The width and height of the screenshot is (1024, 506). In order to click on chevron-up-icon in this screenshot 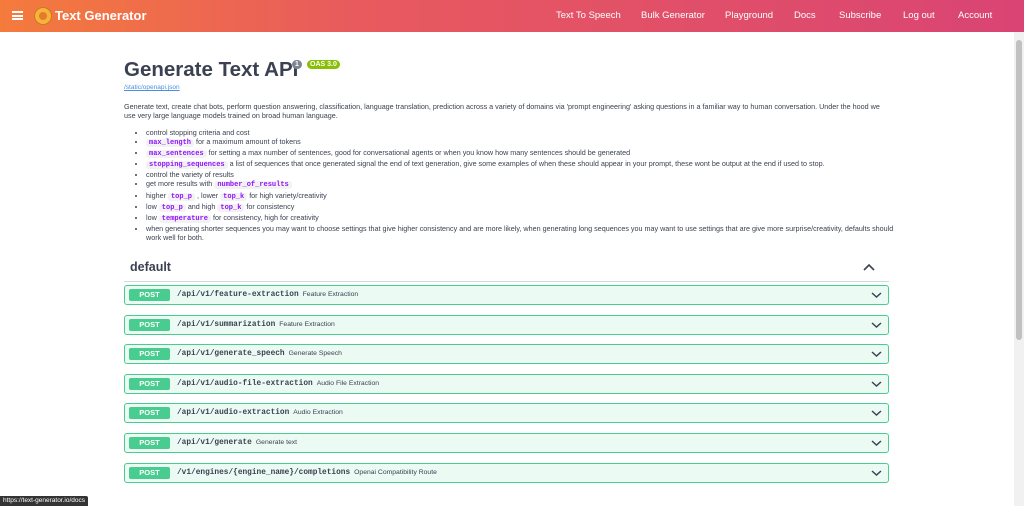, I will do `click(869, 267)`.